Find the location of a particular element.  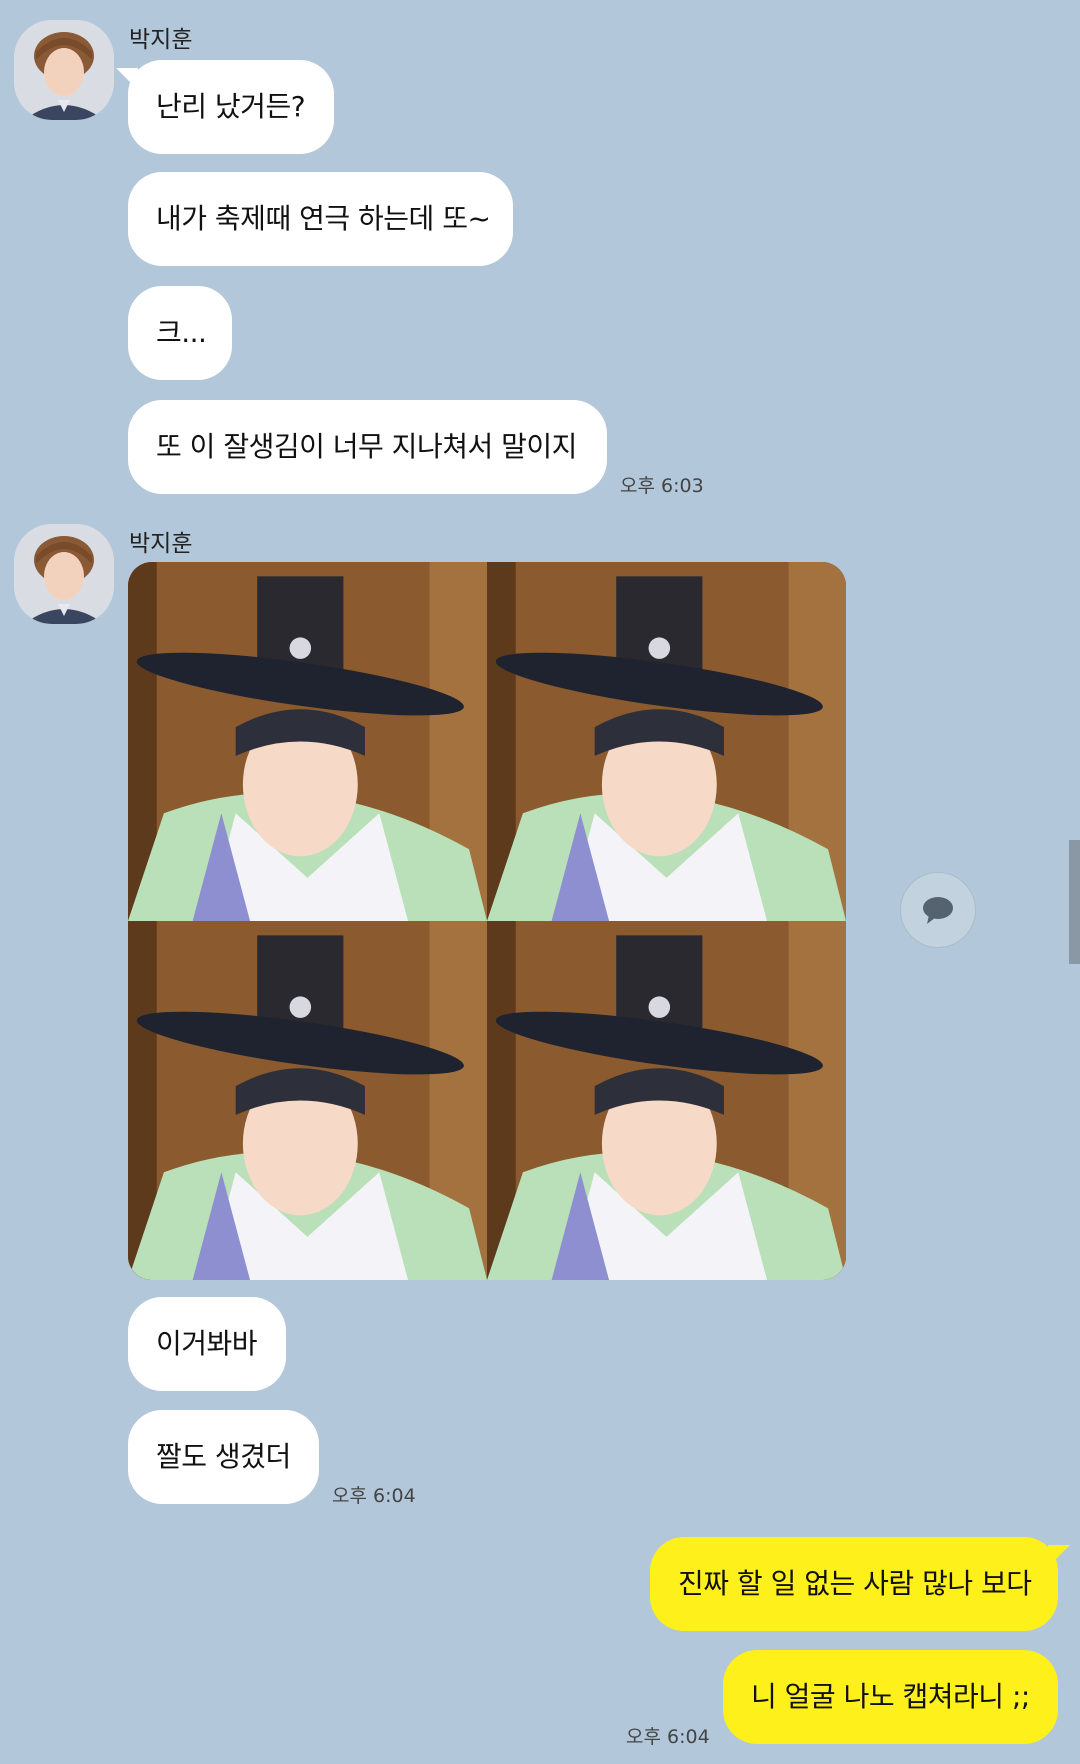

message-text: 니 얼굴 나노 캡쳐라니 ;; is located at coordinates (890, 1696).